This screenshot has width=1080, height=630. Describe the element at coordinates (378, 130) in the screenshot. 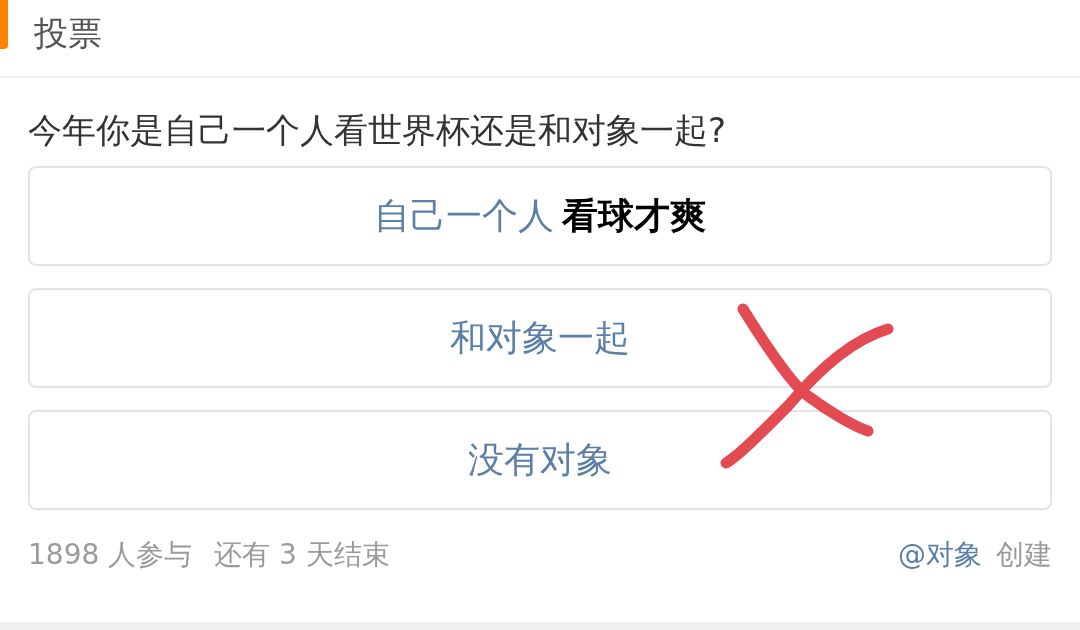

I see `poll-question: 今年你是自己一个人看世界杯还是和对象一起?` at that location.